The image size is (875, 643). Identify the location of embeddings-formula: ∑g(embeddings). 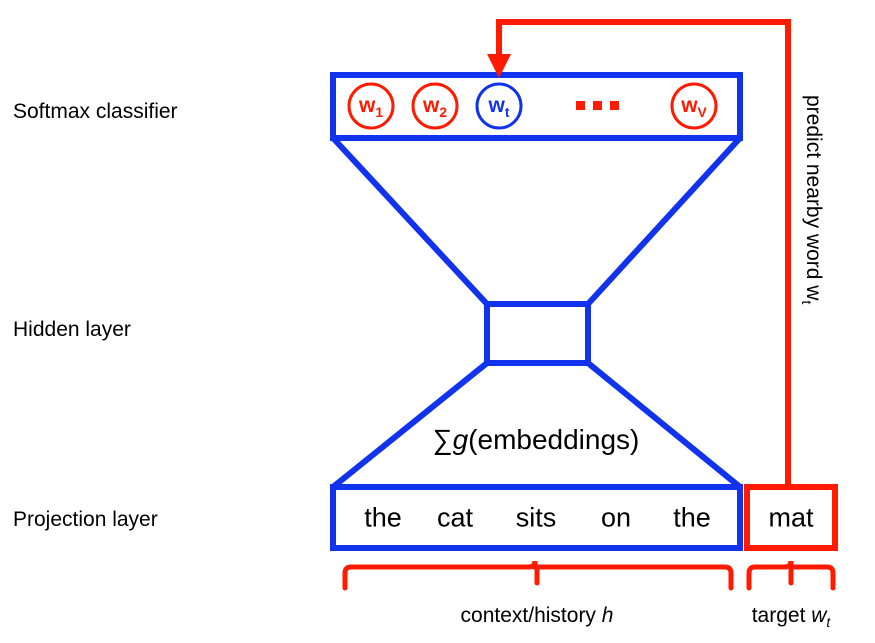
(536, 440).